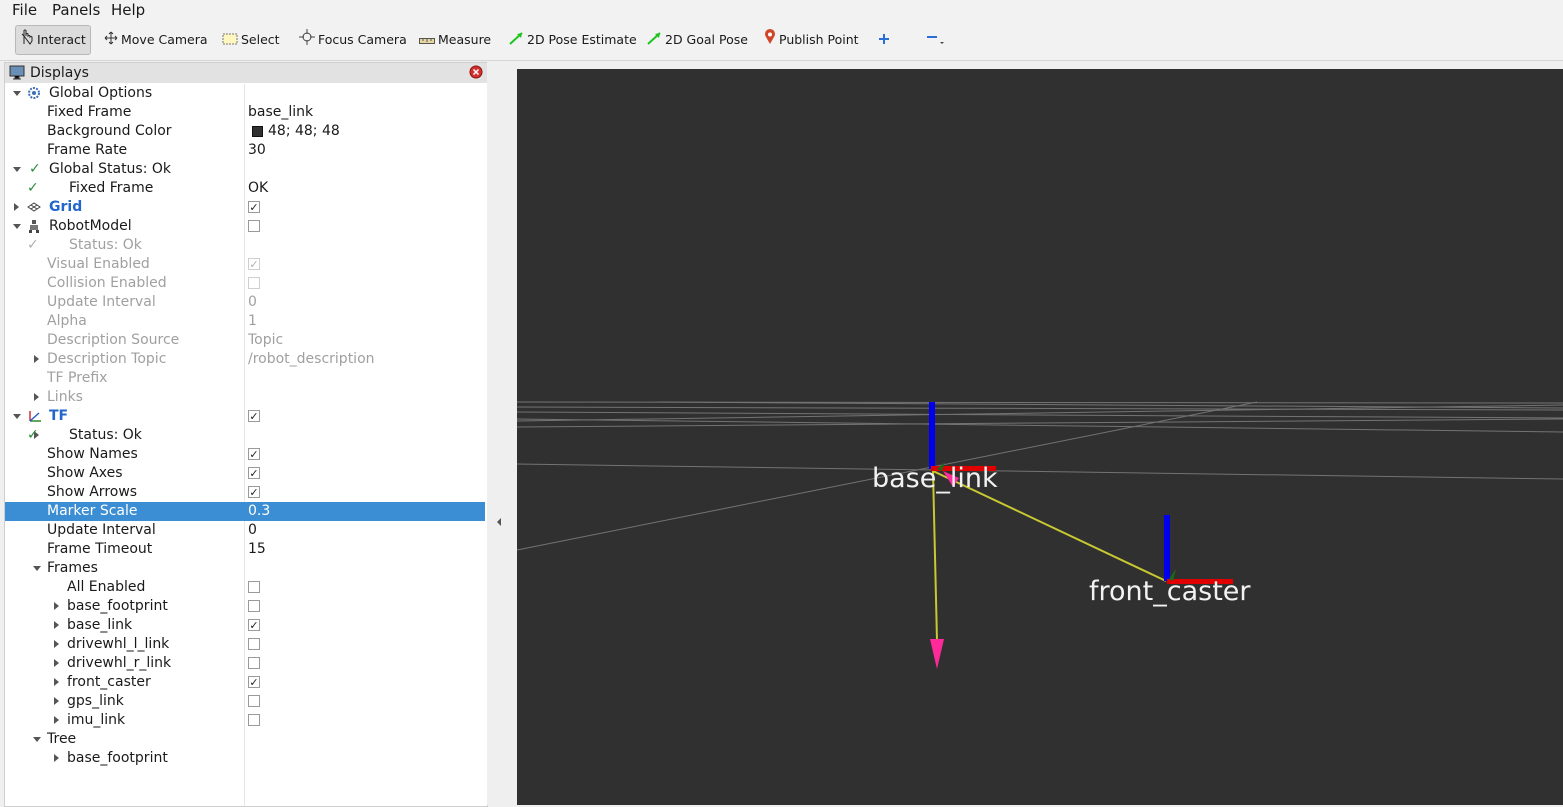 The height and width of the screenshot is (807, 1563). Describe the element at coordinates (252, 321) in the screenshot. I see `tree-row-value: 1` at that location.